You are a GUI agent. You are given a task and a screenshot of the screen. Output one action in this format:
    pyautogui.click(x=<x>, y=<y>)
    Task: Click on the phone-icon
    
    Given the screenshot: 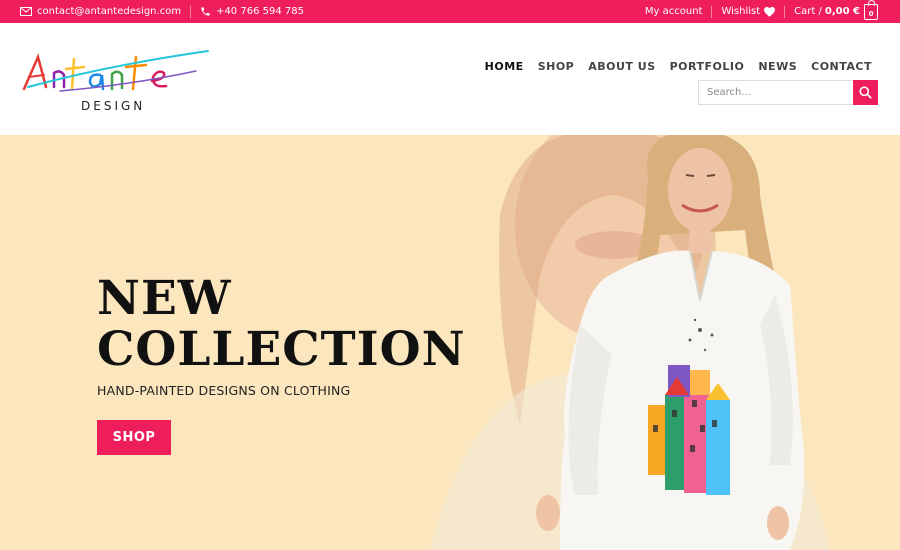 What is the action you would take?
    pyautogui.click(x=205, y=11)
    